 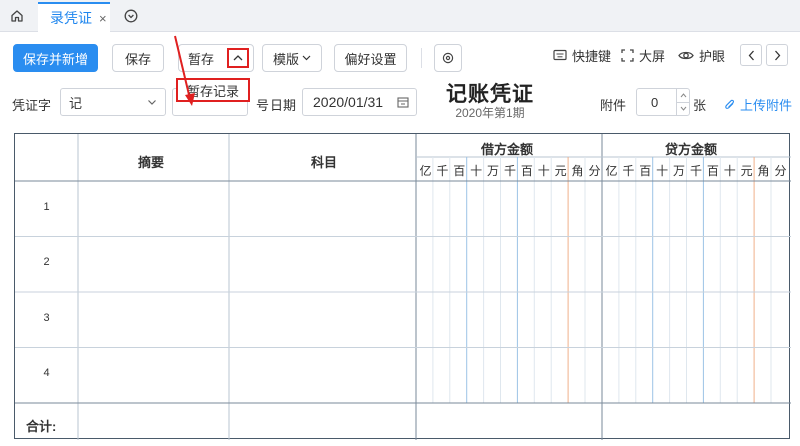 What do you see at coordinates (103, 18) in the screenshot?
I see `close-icon: ×` at bounding box center [103, 18].